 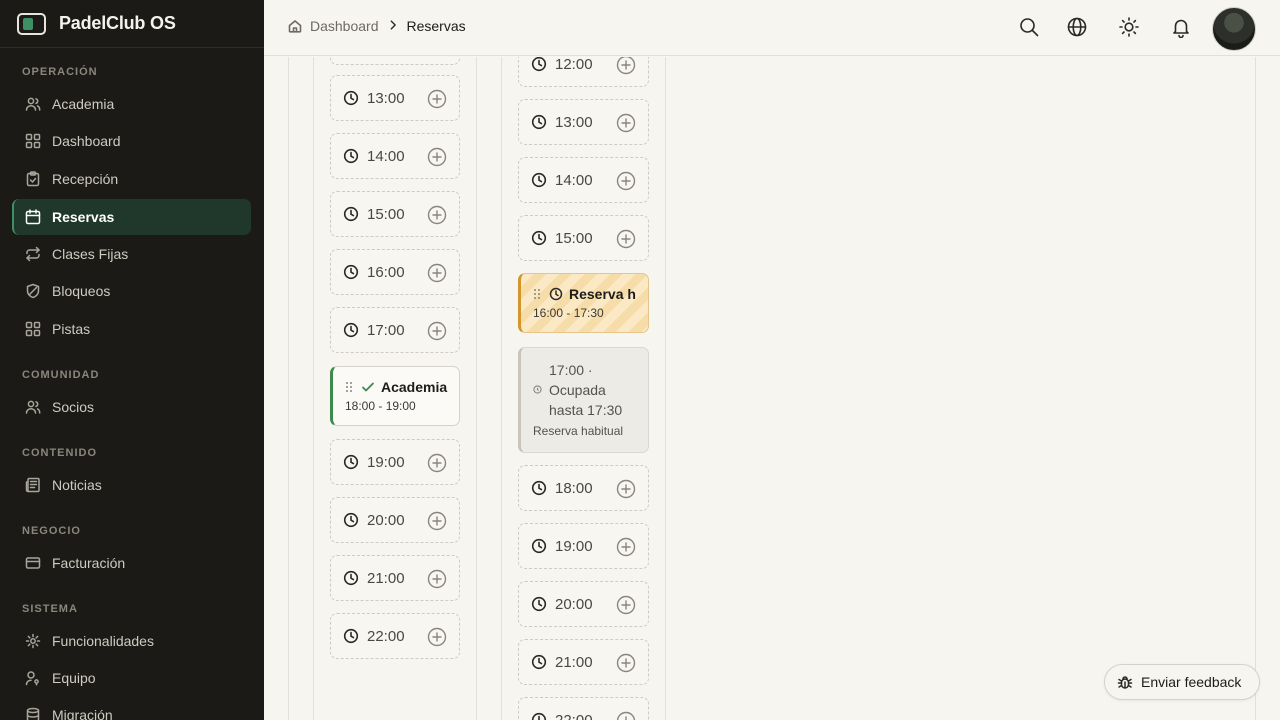 I want to click on sidebar-item-clases-fijas: Clases Fijas, so click(x=131, y=254).